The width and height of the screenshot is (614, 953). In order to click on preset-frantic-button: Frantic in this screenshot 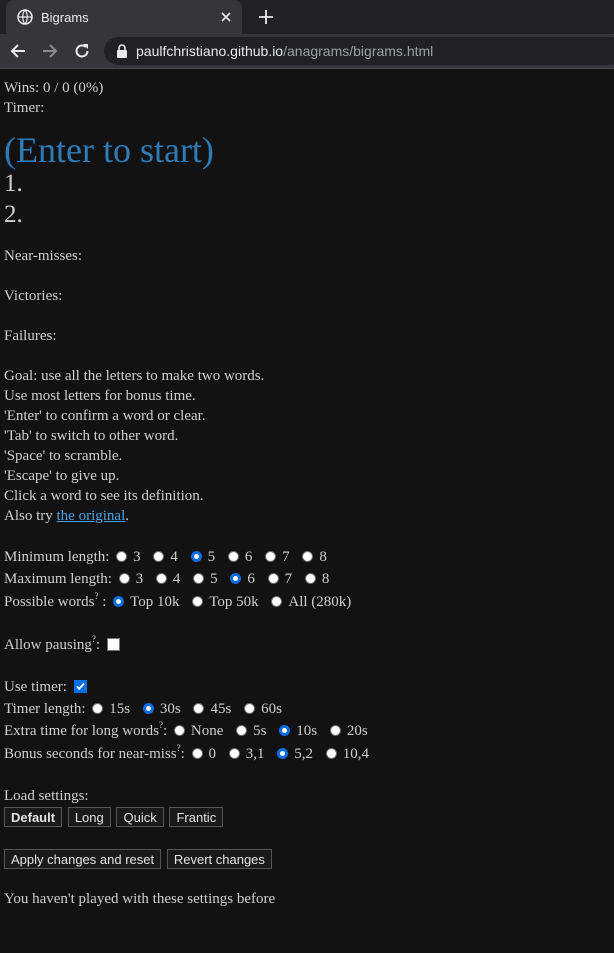, I will do `click(196, 817)`.